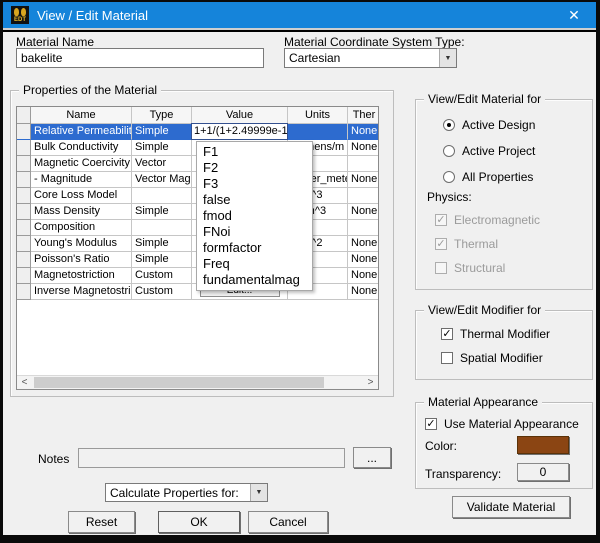 This screenshot has width=600, height=543. What do you see at coordinates (81, 180) in the screenshot?
I see `cell-name: - Magnitude` at bounding box center [81, 180].